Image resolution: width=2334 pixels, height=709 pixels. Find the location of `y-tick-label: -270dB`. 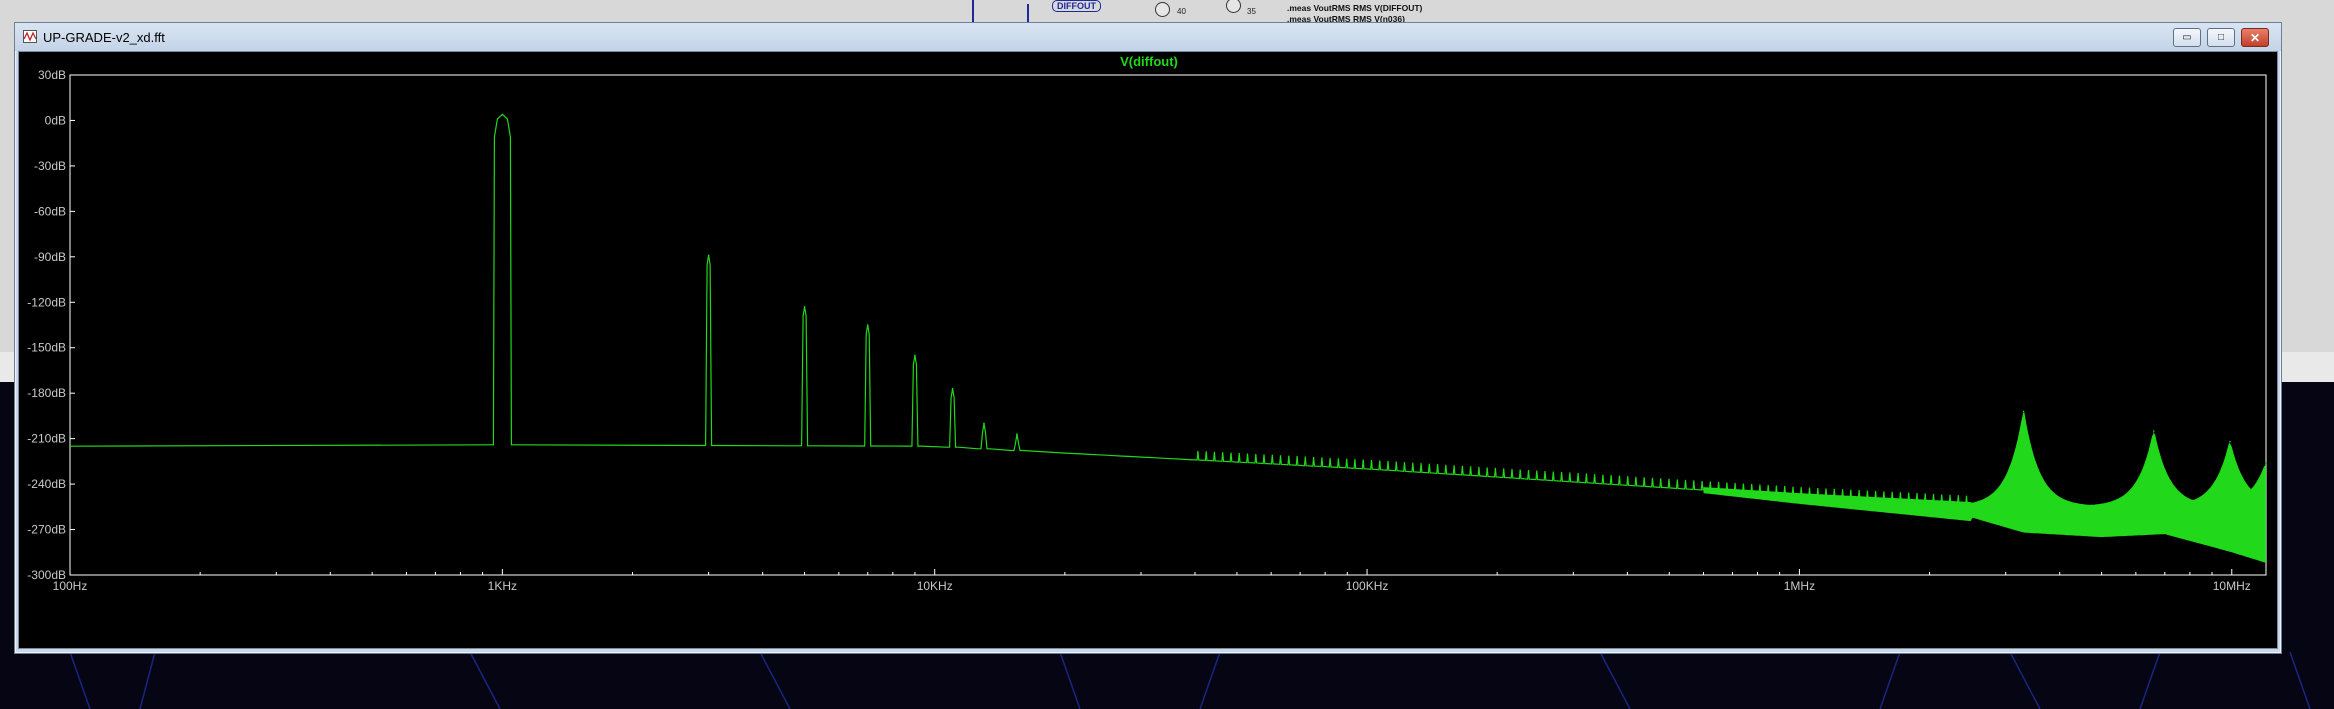

y-tick-label: -270dB is located at coordinates (46, 530).